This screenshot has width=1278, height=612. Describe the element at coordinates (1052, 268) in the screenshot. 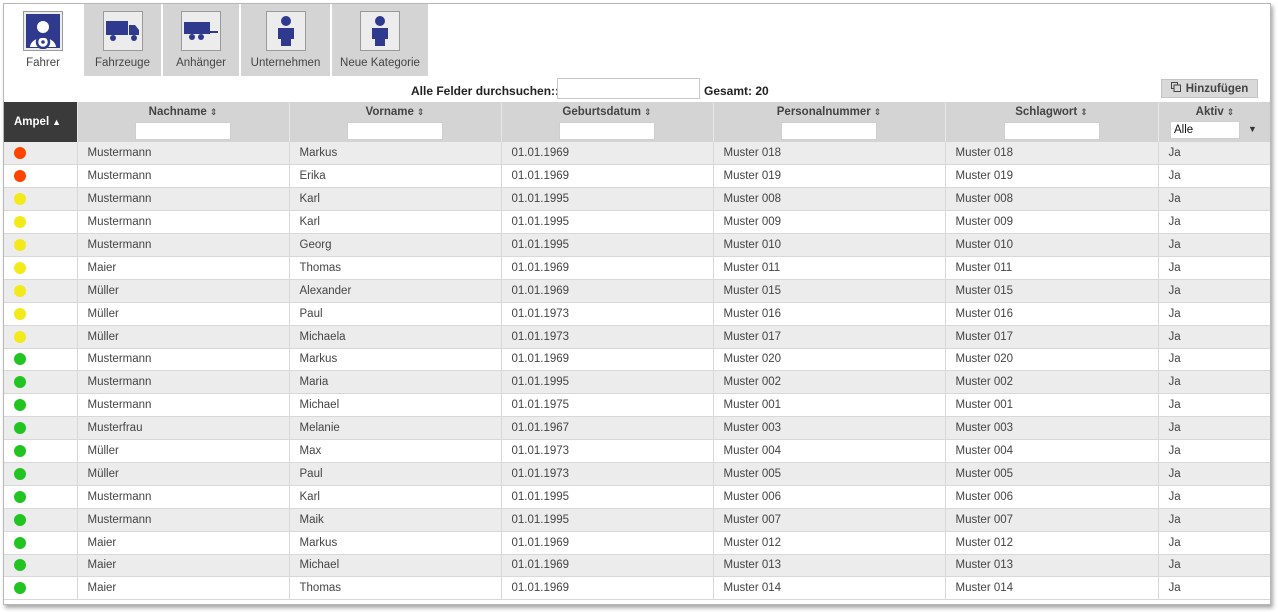

I see `cell-schlagwort: Muster 011` at that location.